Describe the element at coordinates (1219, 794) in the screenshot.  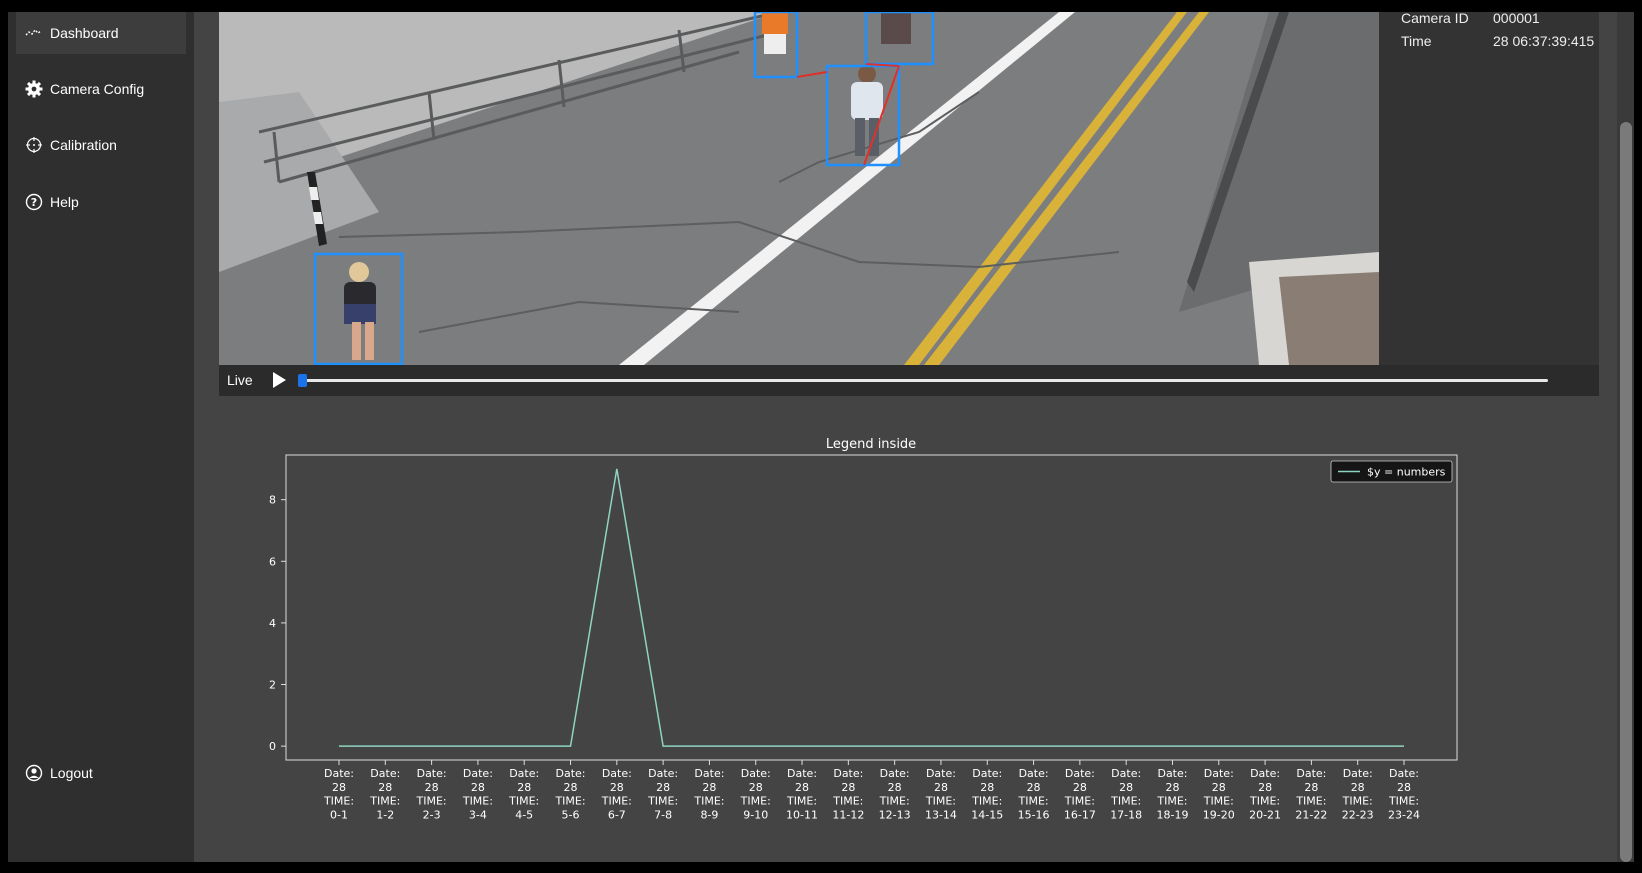
I see `x-tick-label: Date: 28 TIME: 19-20` at that location.